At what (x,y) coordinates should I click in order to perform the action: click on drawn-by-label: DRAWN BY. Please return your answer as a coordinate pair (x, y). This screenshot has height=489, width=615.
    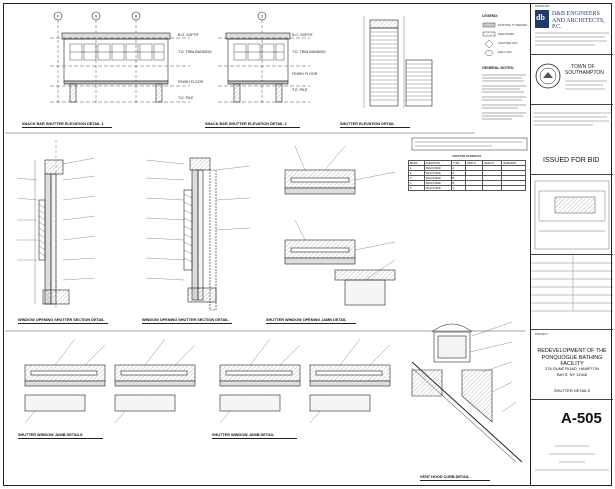
    Looking at the image, I should click on (542, 6).